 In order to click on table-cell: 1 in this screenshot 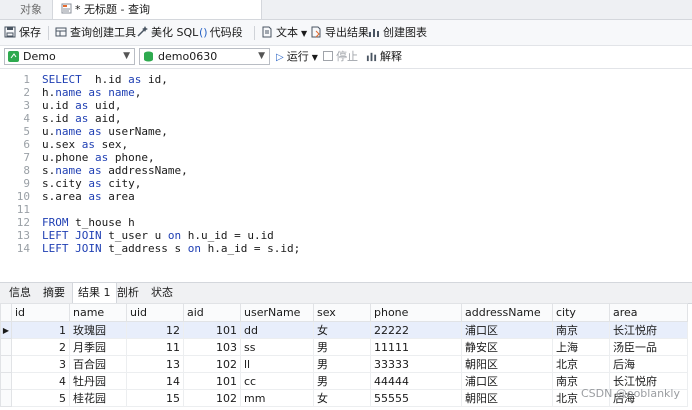, I will do `click(40, 330)`.